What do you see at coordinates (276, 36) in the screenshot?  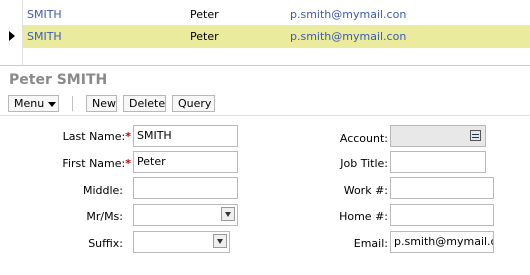 I see `table-row-selected: SMITH Peter p.smith@mymail.con` at bounding box center [276, 36].